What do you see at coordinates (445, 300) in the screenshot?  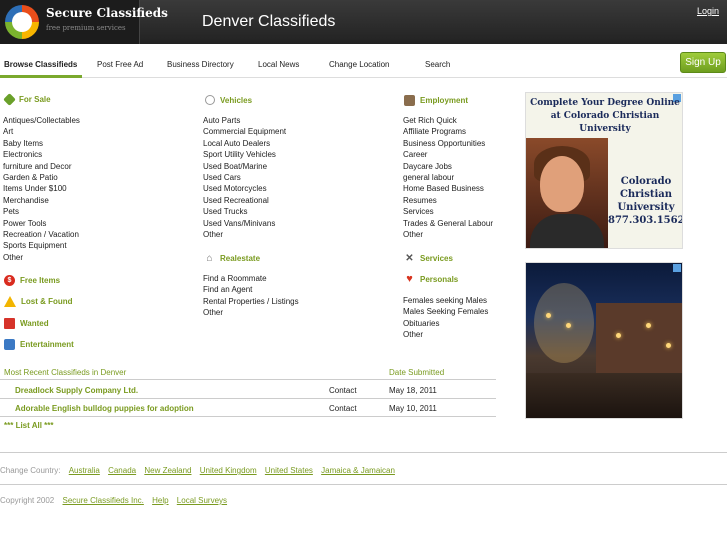 I see `list-item: Females seeking Males` at bounding box center [445, 300].